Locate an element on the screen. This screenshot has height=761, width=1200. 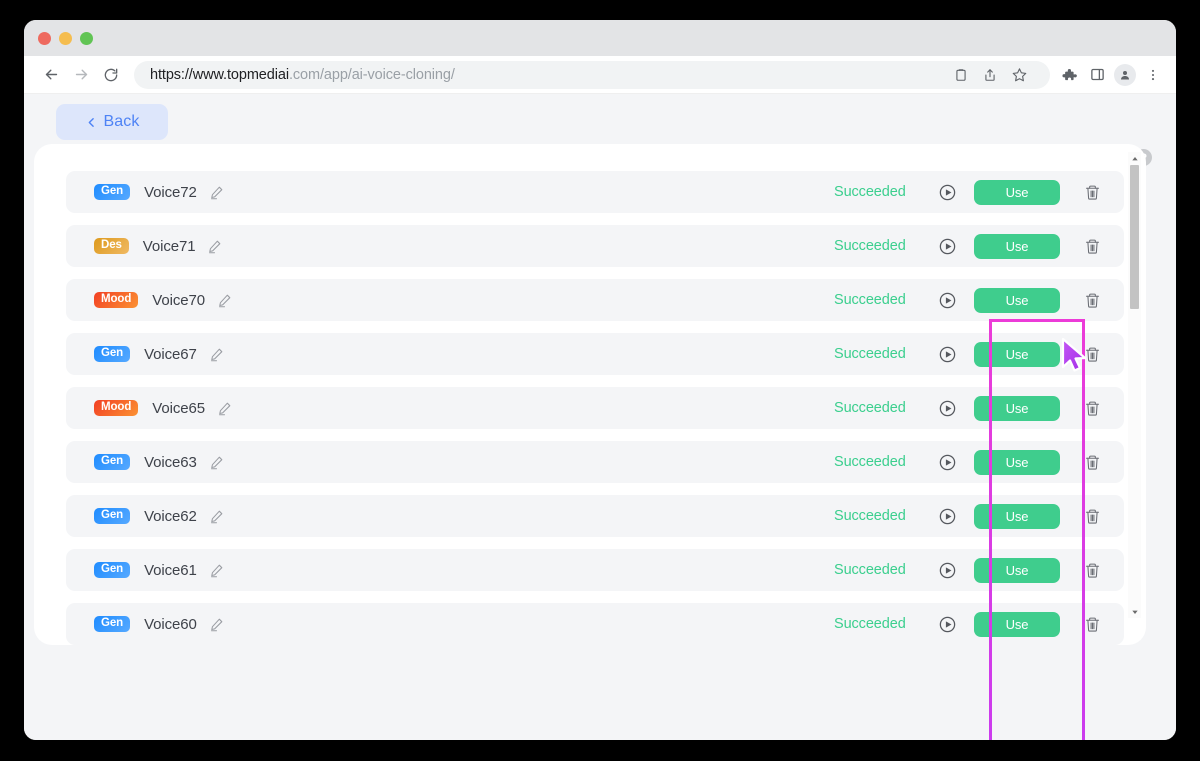
back-button-label: Back is located at coordinates (121, 121).